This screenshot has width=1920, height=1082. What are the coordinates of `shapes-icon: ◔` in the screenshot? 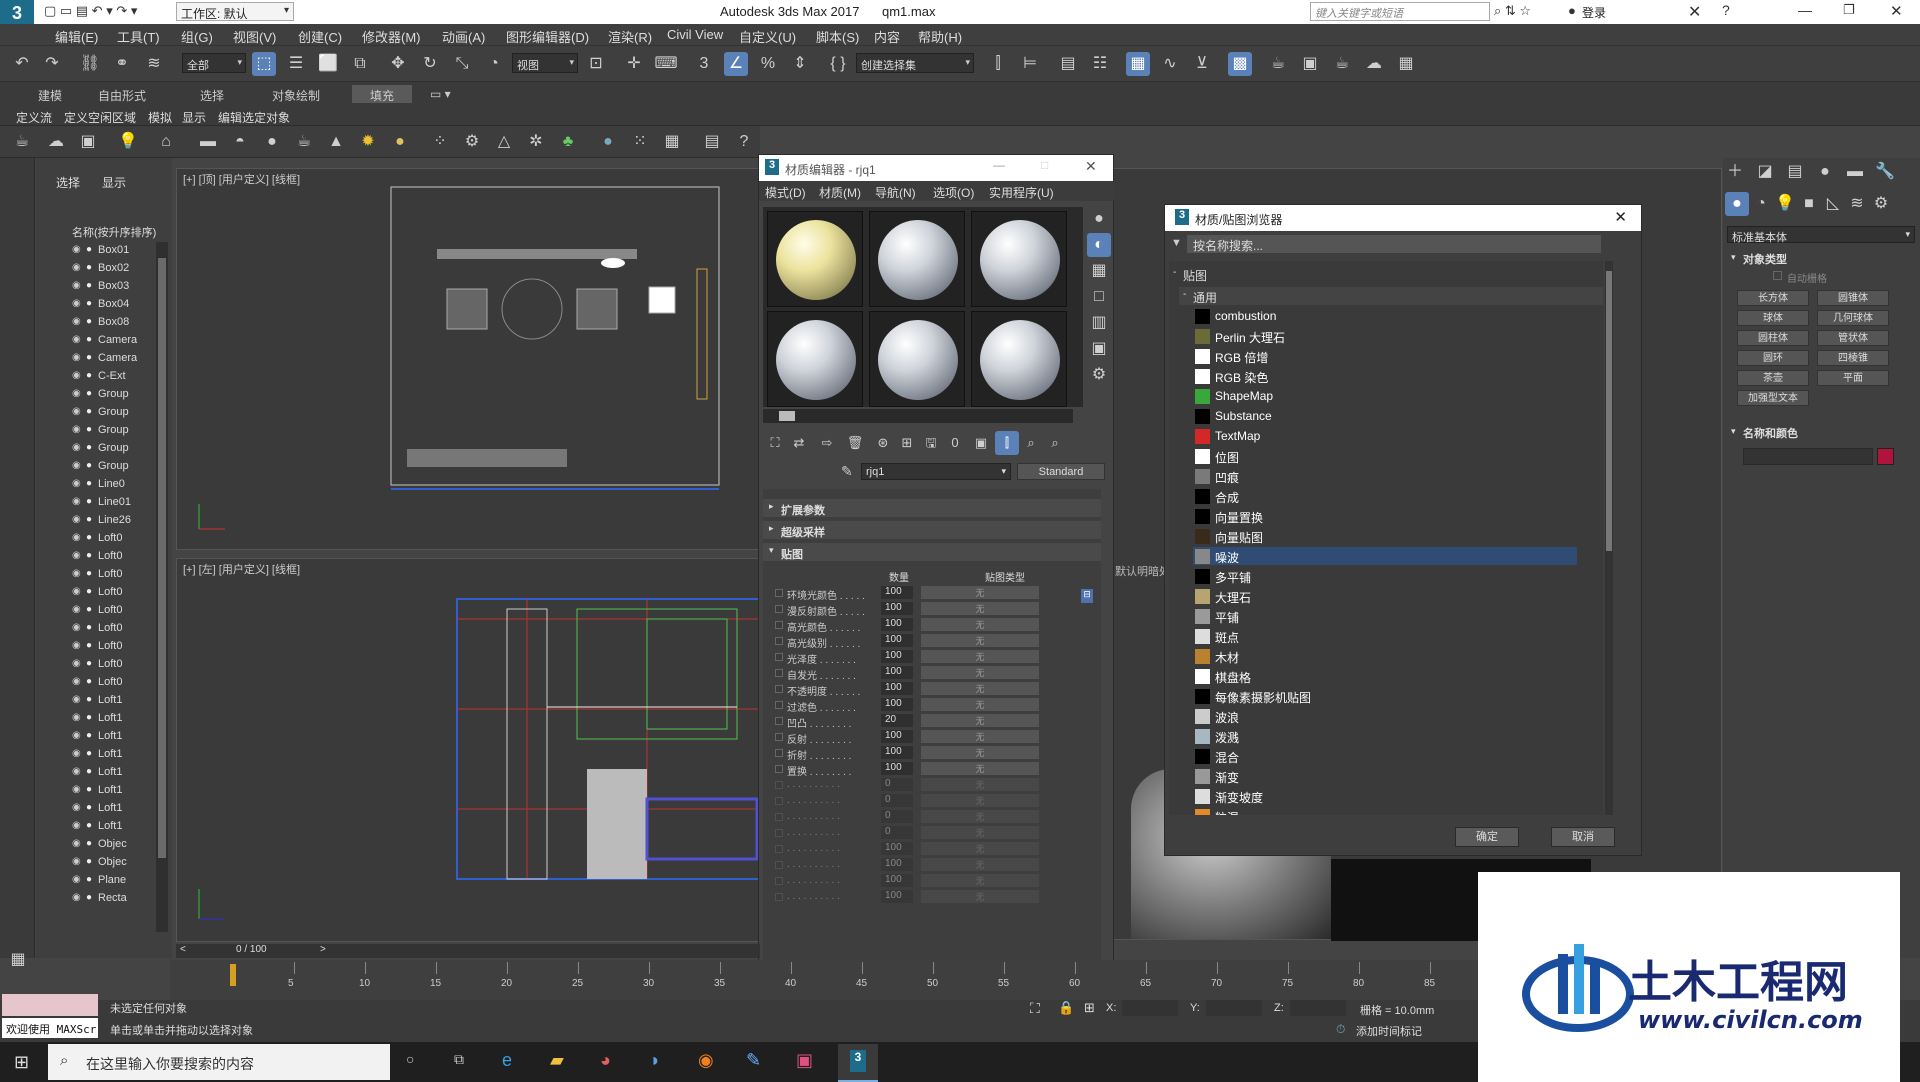 It's located at (1761, 204).